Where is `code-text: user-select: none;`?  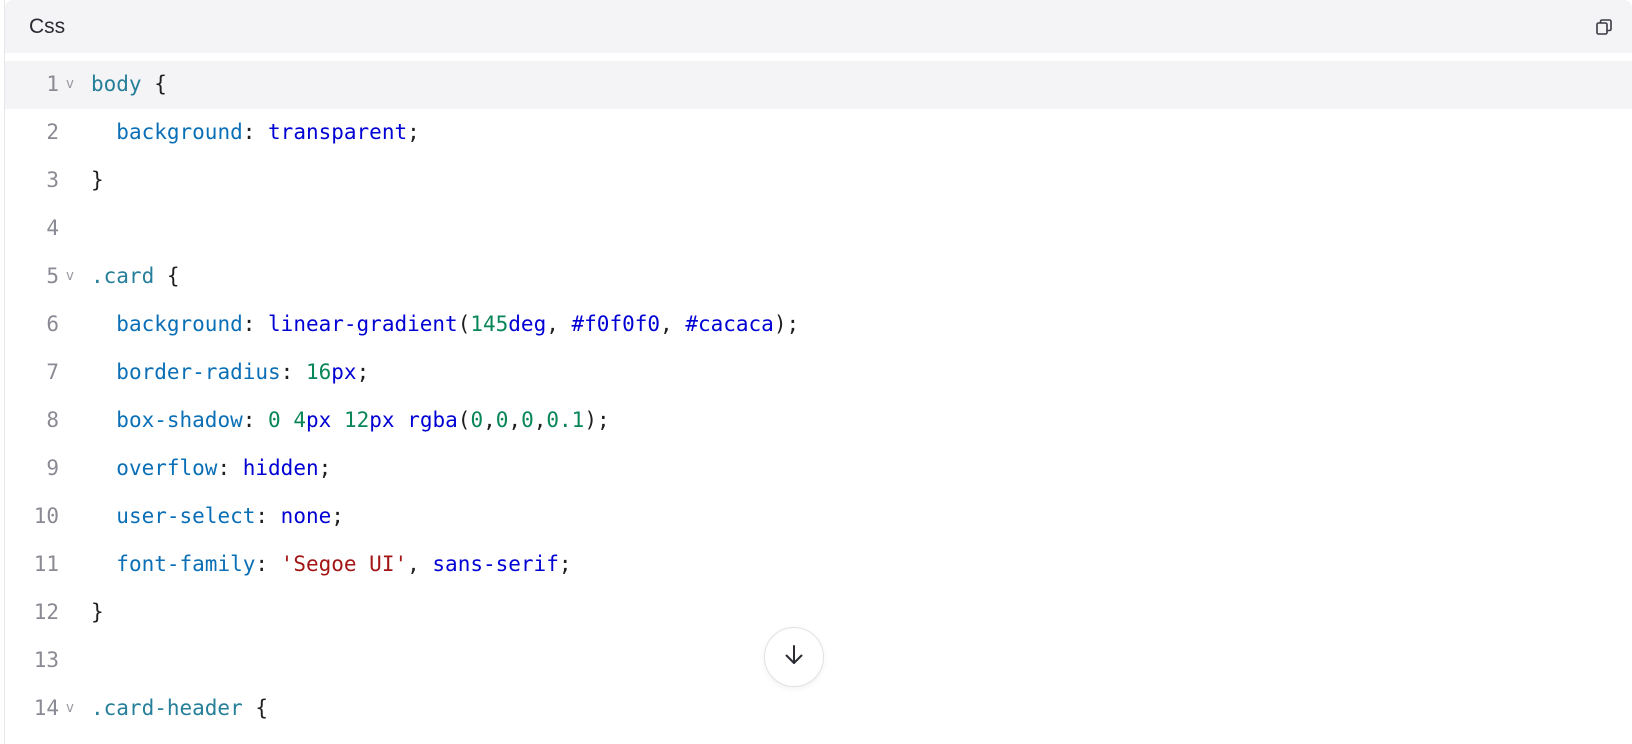 code-text: user-select: none; is located at coordinates (217, 516).